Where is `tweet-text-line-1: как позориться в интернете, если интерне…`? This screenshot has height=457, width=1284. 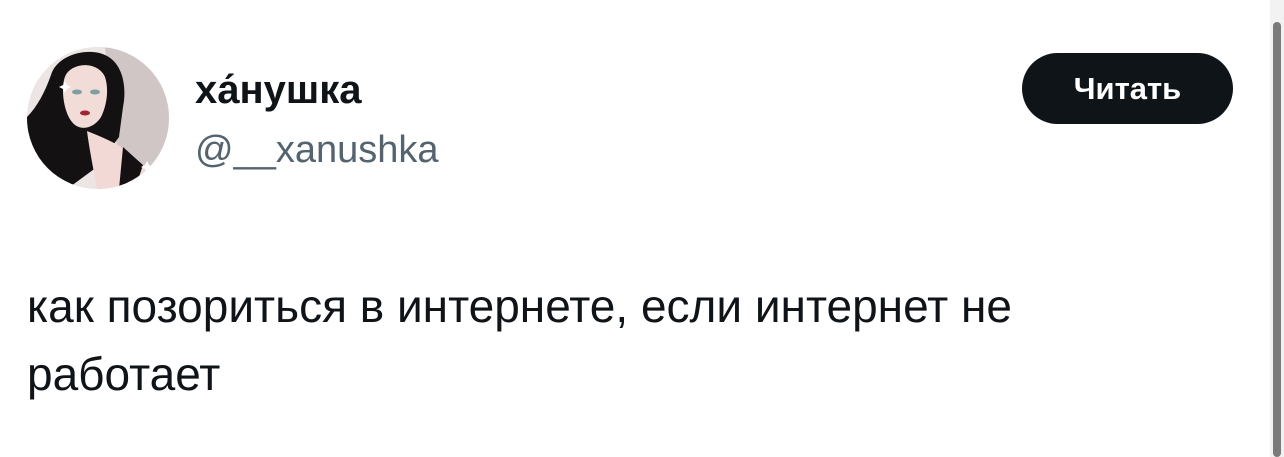
tweet-text-line-1: как позориться в интернете, если интерне… is located at coordinates (519, 306).